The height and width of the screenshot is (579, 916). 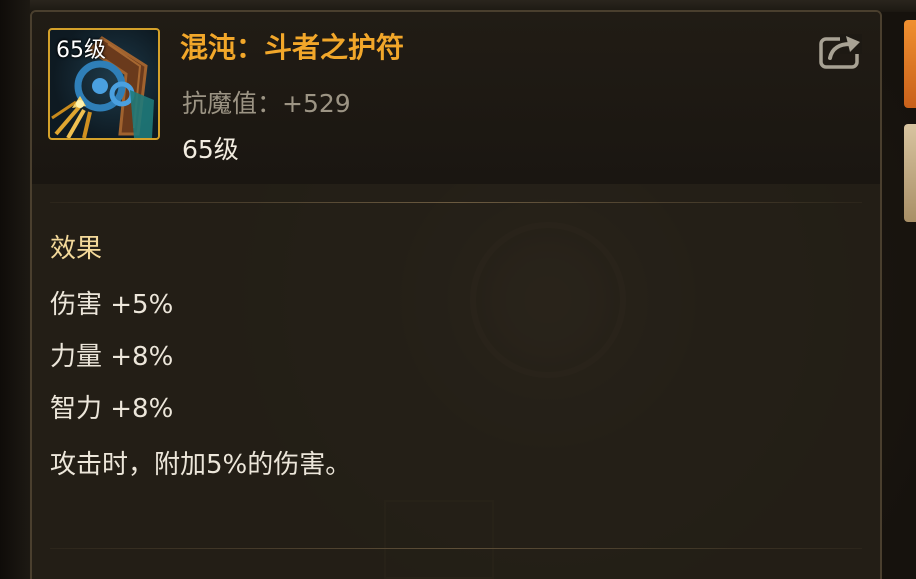 What do you see at coordinates (210, 149) in the screenshot?
I see `item-level: 65级` at bounding box center [210, 149].